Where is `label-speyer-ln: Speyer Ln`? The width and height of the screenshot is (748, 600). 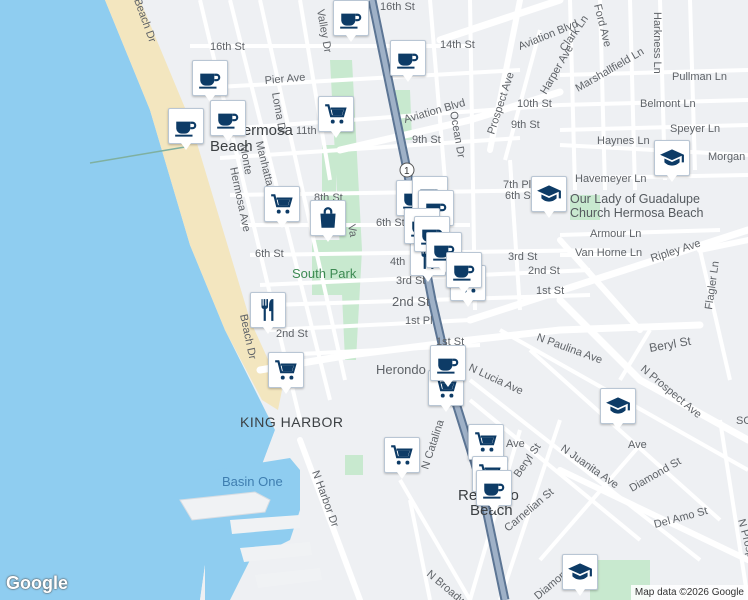 label-speyer-ln: Speyer Ln is located at coordinates (695, 129).